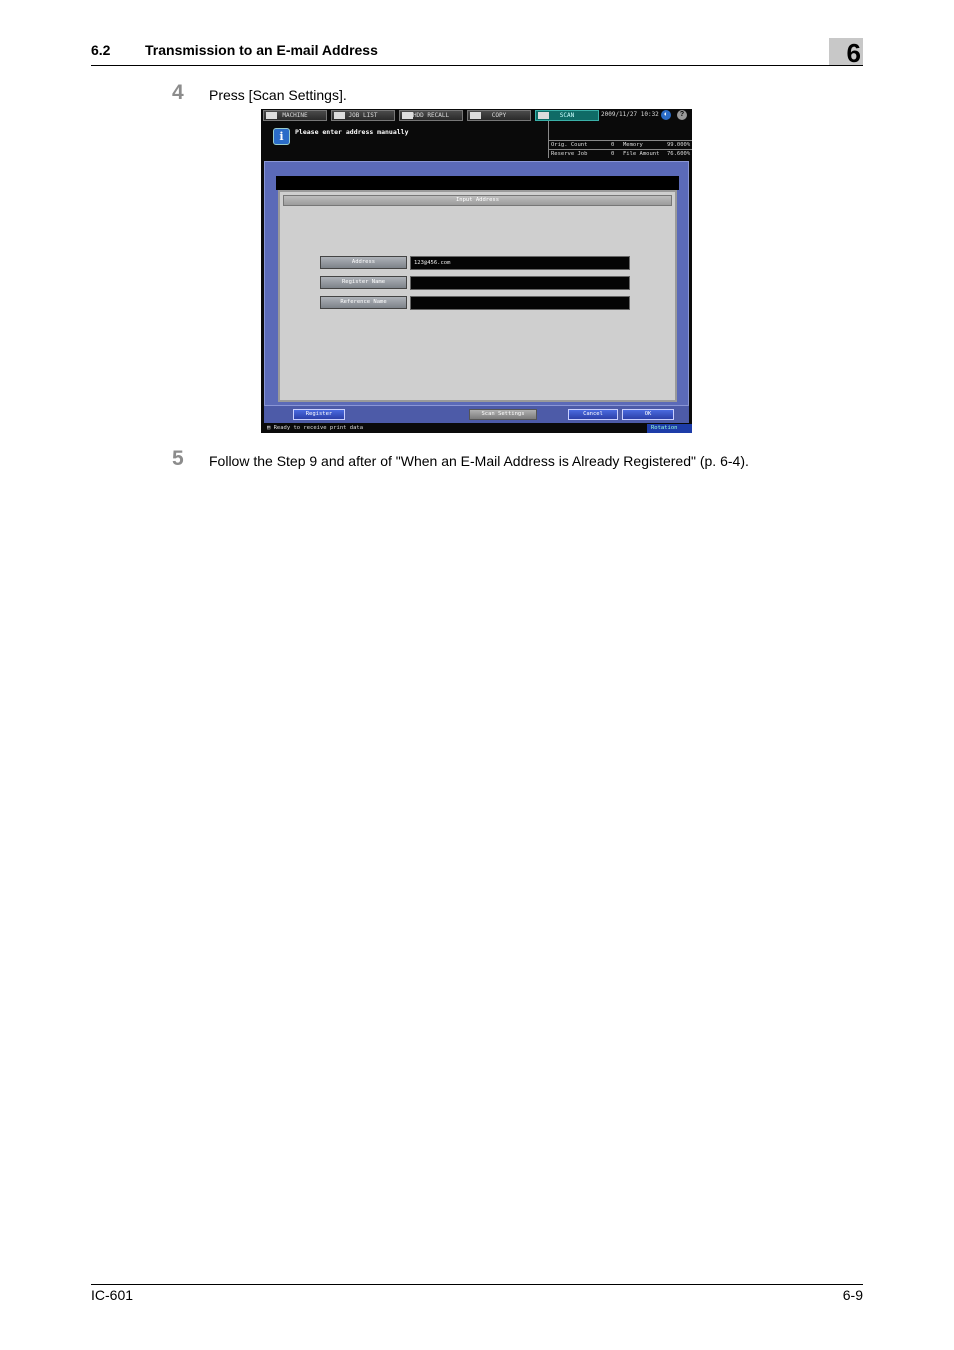 The height and width of the screenshot is (1350, 954). What do you see at coordinates (281, 136) in the screenshot?
I see `info-icon: i` at bounding box center [281, 136].